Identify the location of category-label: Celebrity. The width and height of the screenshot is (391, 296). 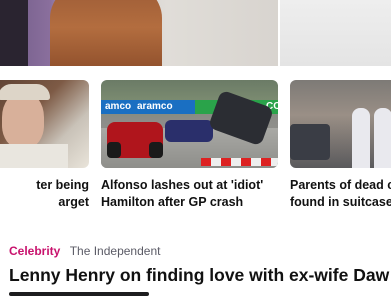
(34, 251).